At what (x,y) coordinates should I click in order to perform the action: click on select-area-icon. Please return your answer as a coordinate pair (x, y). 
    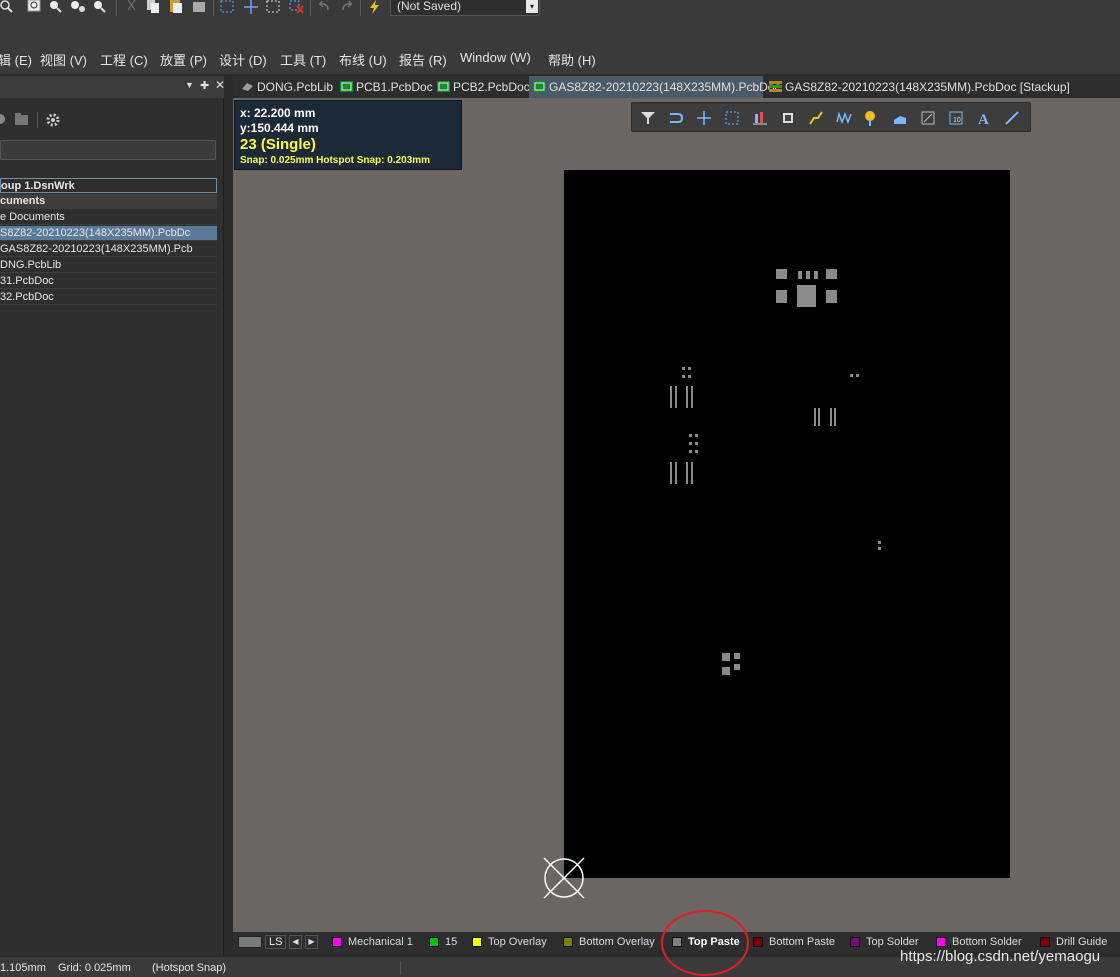
    Looking at the image, I should click on (228, 7).